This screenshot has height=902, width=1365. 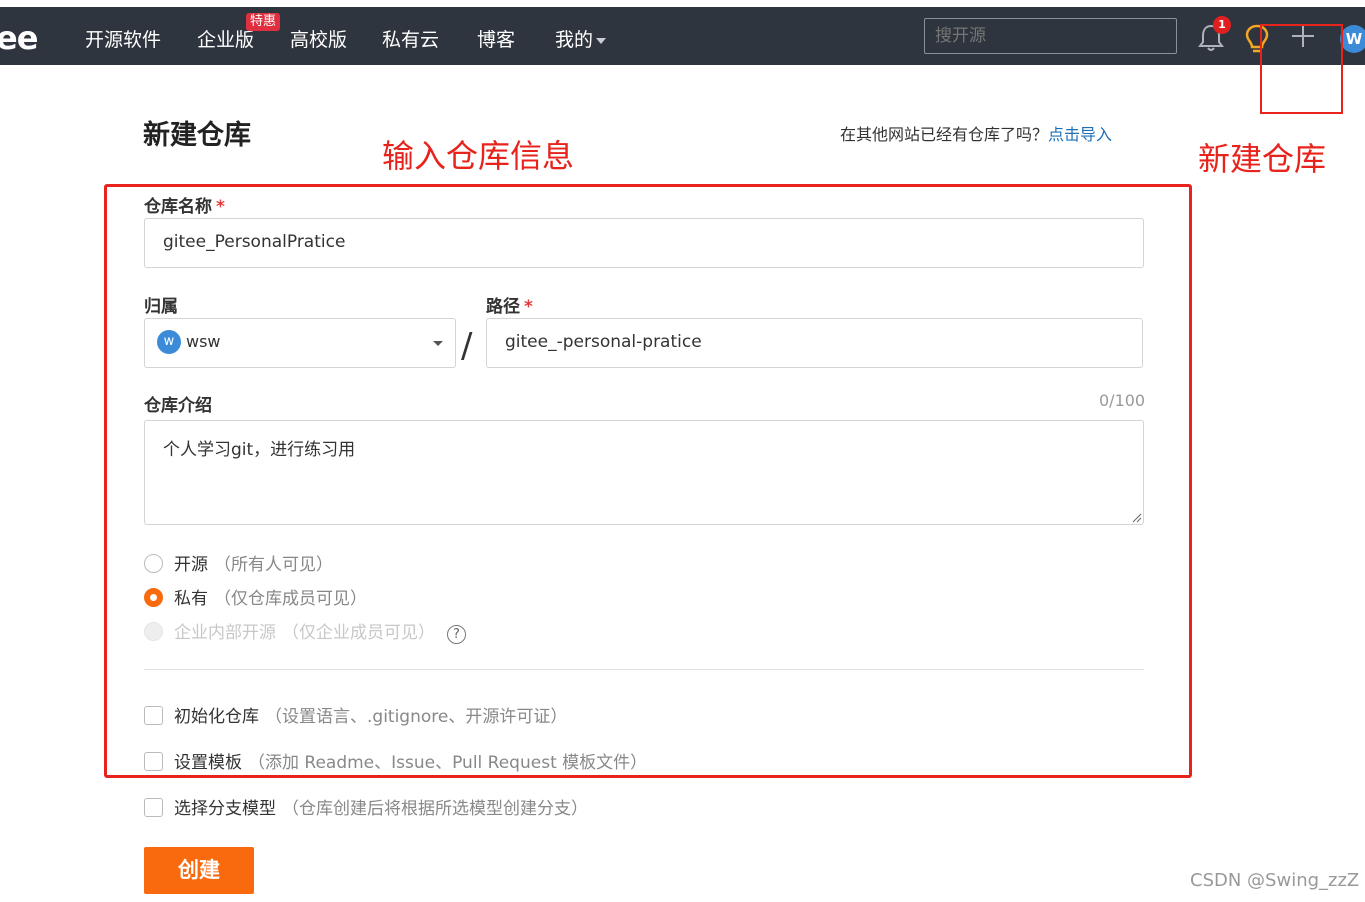 What do you see at coordinates (169, 342) in the screenshot?
I see `owner-avatar: w` at bounding box center [169, 342].